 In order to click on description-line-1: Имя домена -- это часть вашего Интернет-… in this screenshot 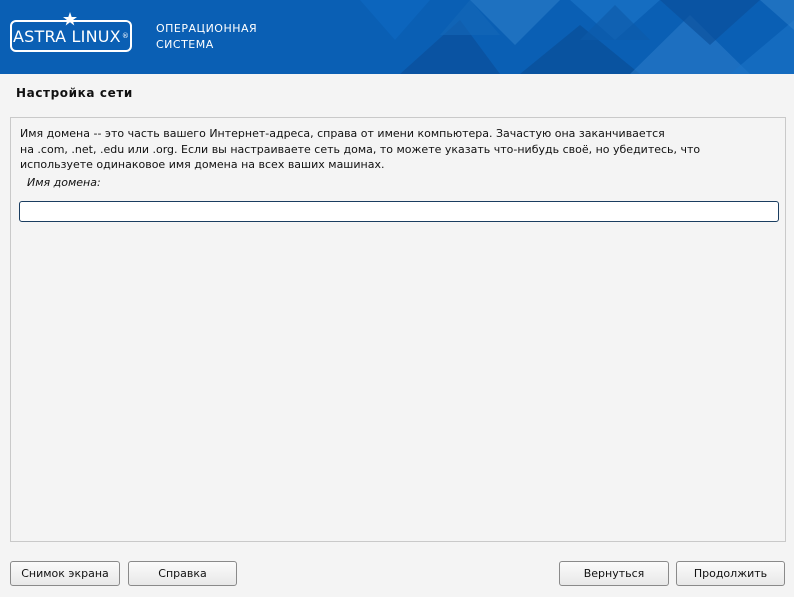, I will do `click(342, 133)`.